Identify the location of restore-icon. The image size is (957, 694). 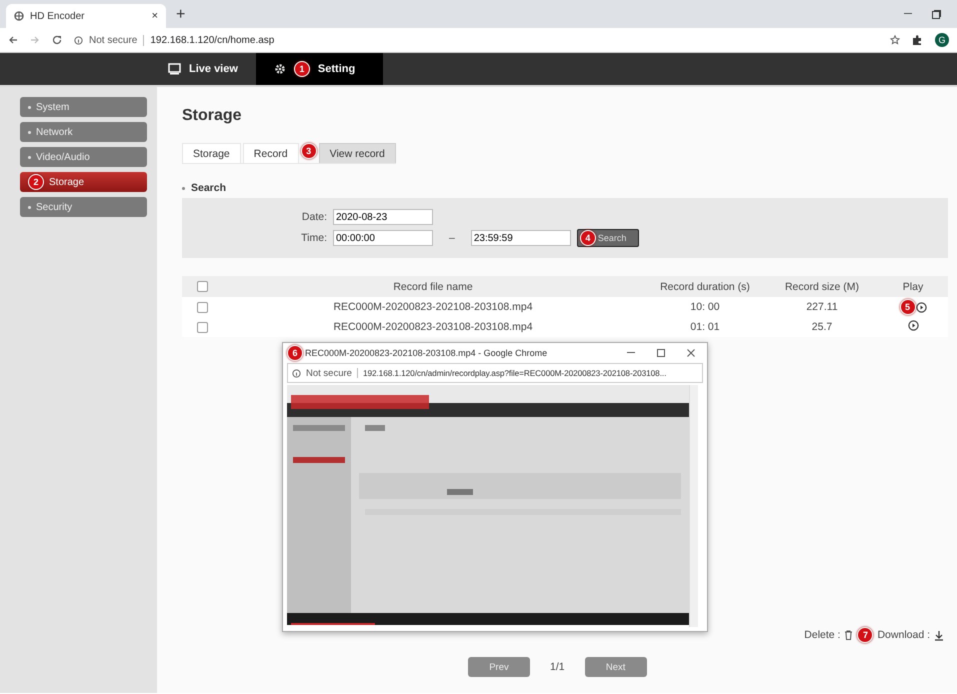
(936, 14).